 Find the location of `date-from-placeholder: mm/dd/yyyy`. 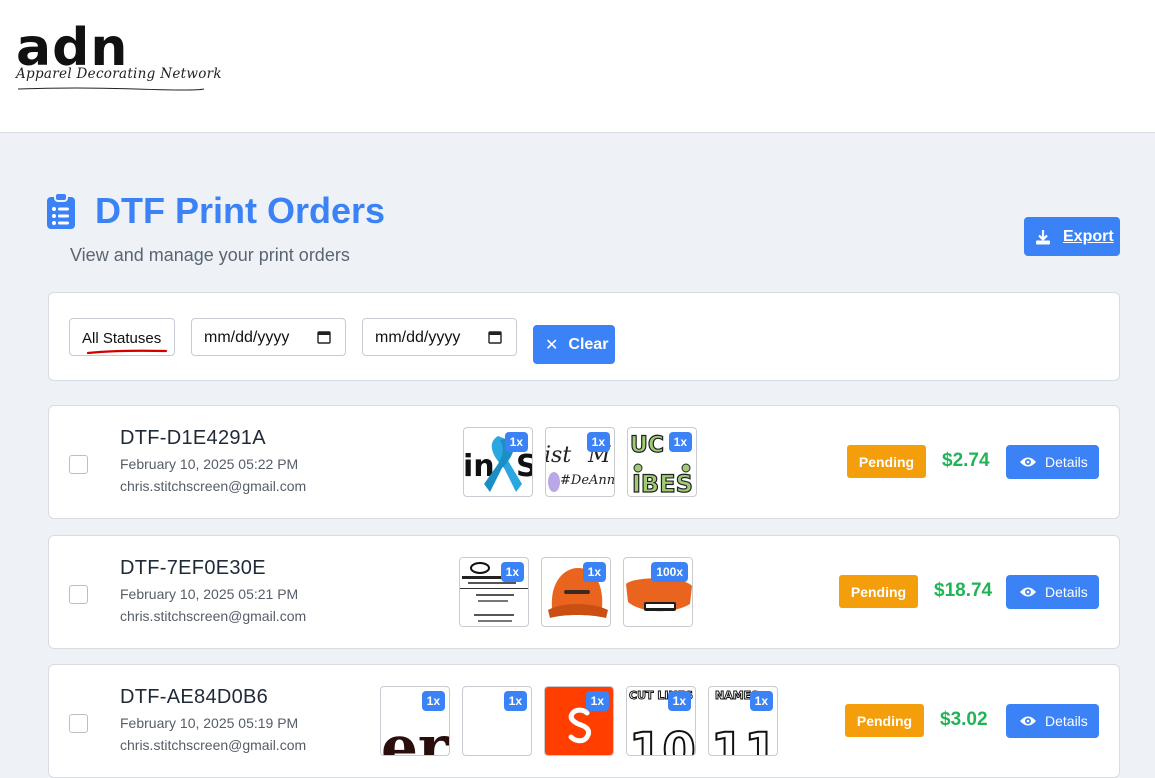

date-from-placeholder: mm/dd/yyyy is located at coordinates (247, 337).